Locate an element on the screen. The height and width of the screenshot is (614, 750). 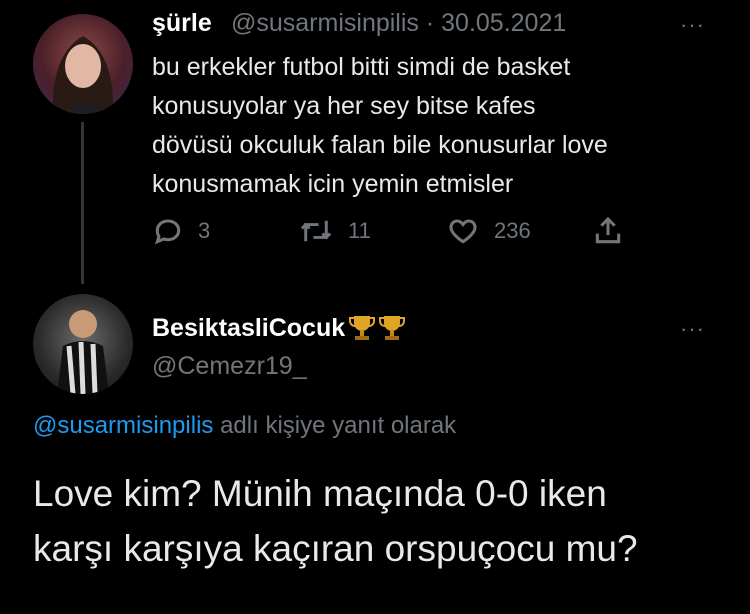
like-button: 236 is located at coordinates (488, 231).